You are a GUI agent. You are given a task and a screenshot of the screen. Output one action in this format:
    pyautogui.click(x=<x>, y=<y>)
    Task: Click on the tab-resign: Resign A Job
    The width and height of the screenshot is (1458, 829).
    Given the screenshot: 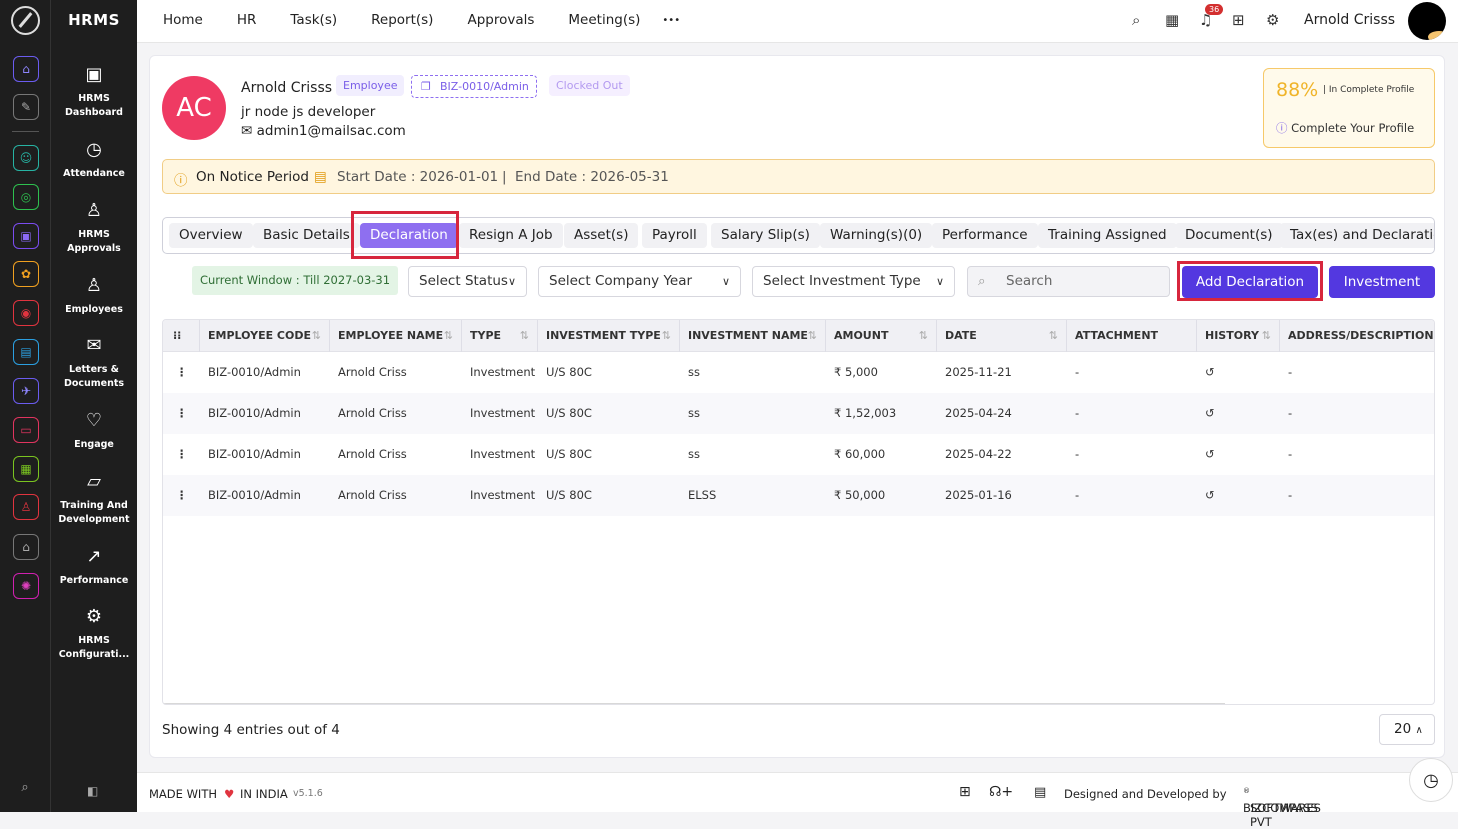 What is the action you would take?
    pyautogui.click(x=511, y=235)
    